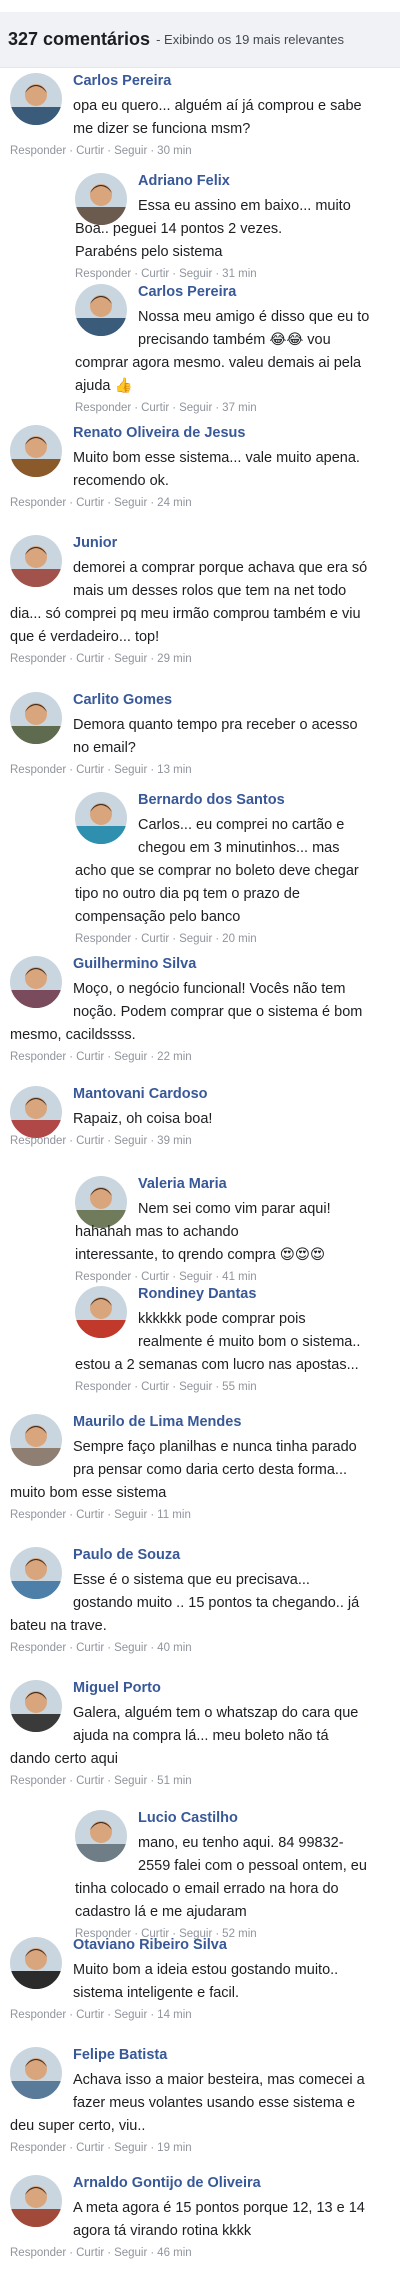 The width and height of the screenshot is (400, 2273). I want to click on comment-time: 11 min, so click(174, 1515).